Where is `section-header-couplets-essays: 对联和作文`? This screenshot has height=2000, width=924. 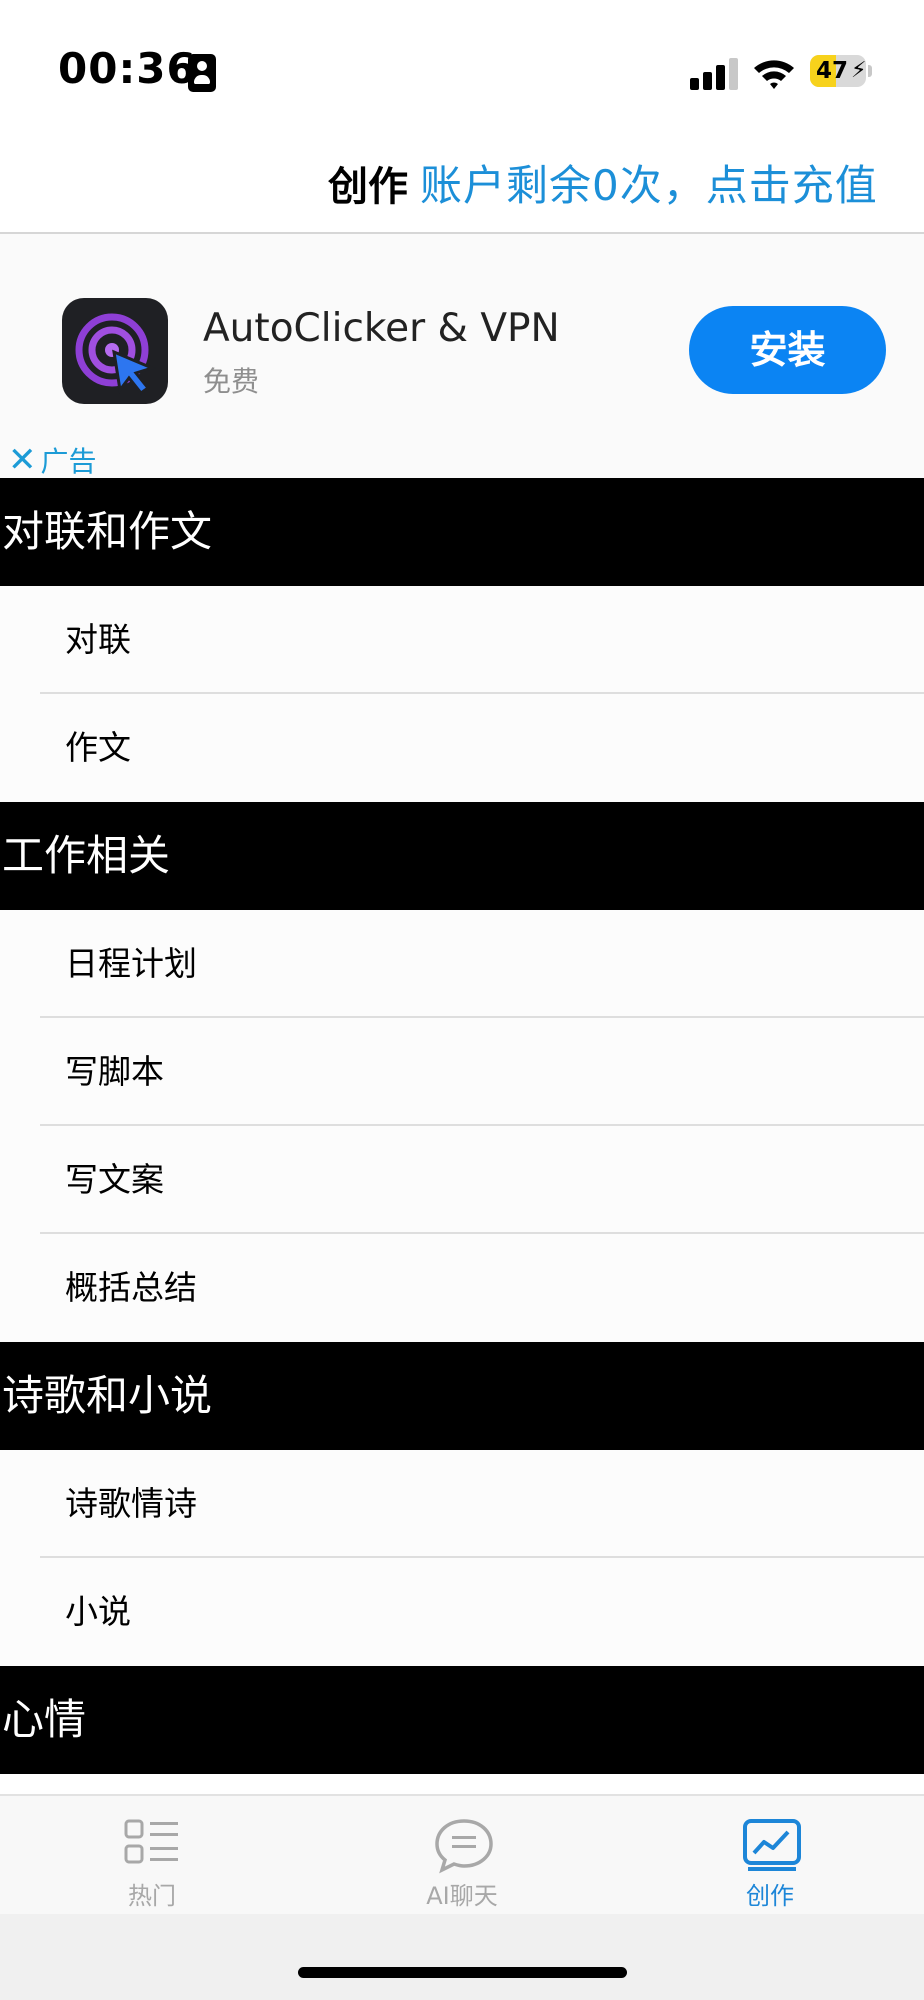 section-header-couplets-essays: 对联和作文 is located at coordinates (462, 532).